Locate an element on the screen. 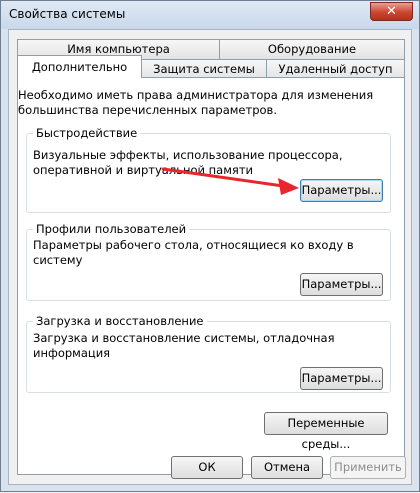 The image size is (420, 493). performance-title: Быстродействие is located at coordinates (87, 133).